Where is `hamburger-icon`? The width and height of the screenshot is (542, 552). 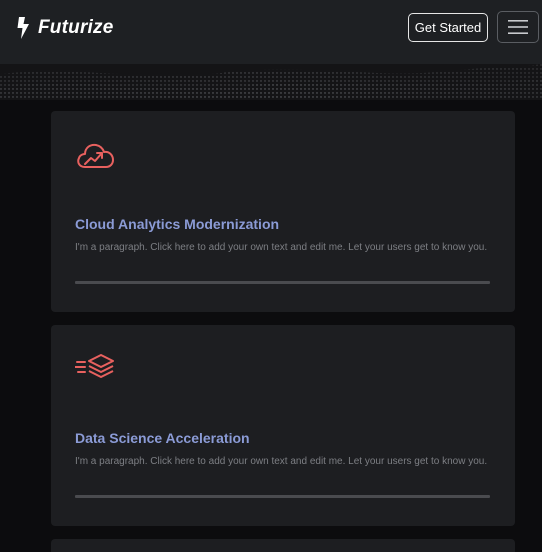
hamburger-icon is located at coordinates (518, 27).